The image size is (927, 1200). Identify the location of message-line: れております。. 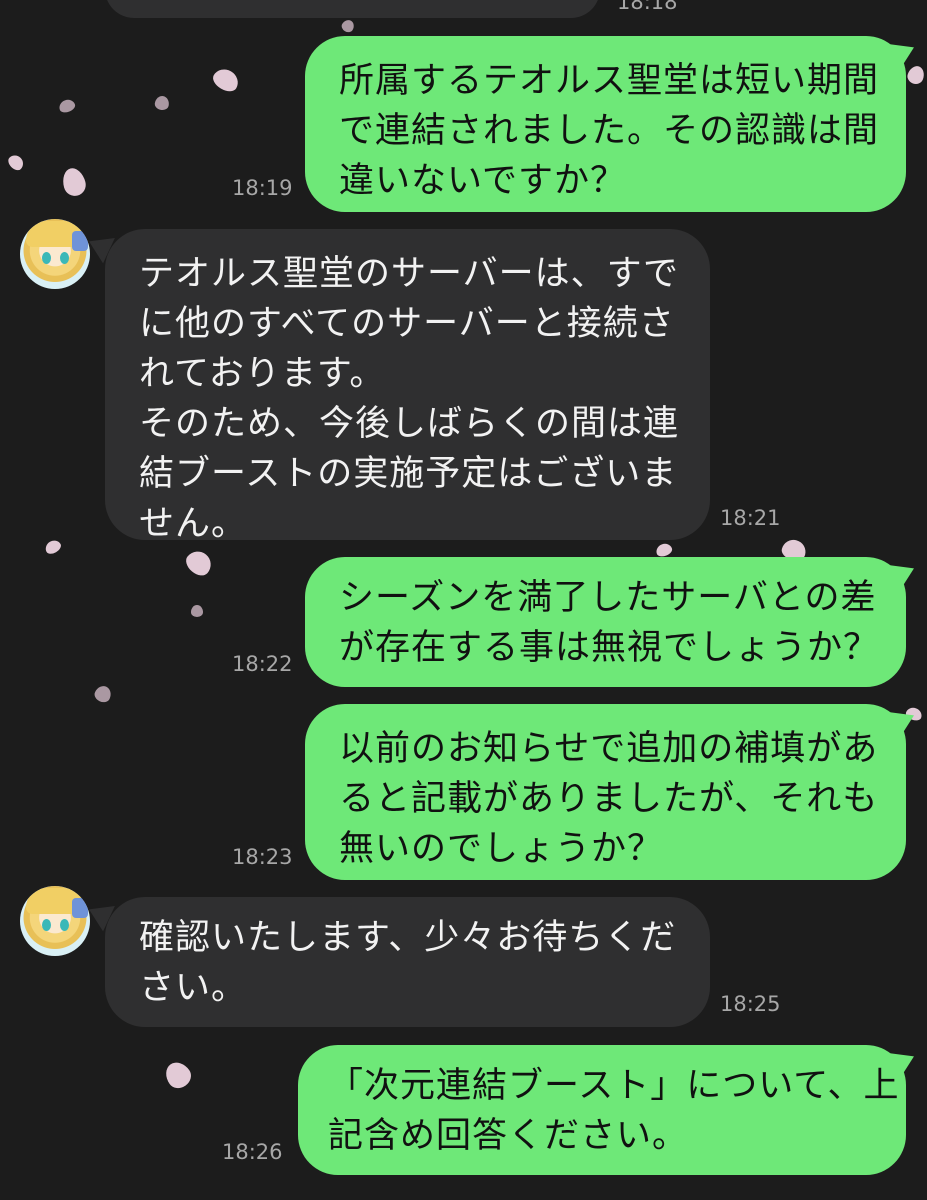
(262, 374).